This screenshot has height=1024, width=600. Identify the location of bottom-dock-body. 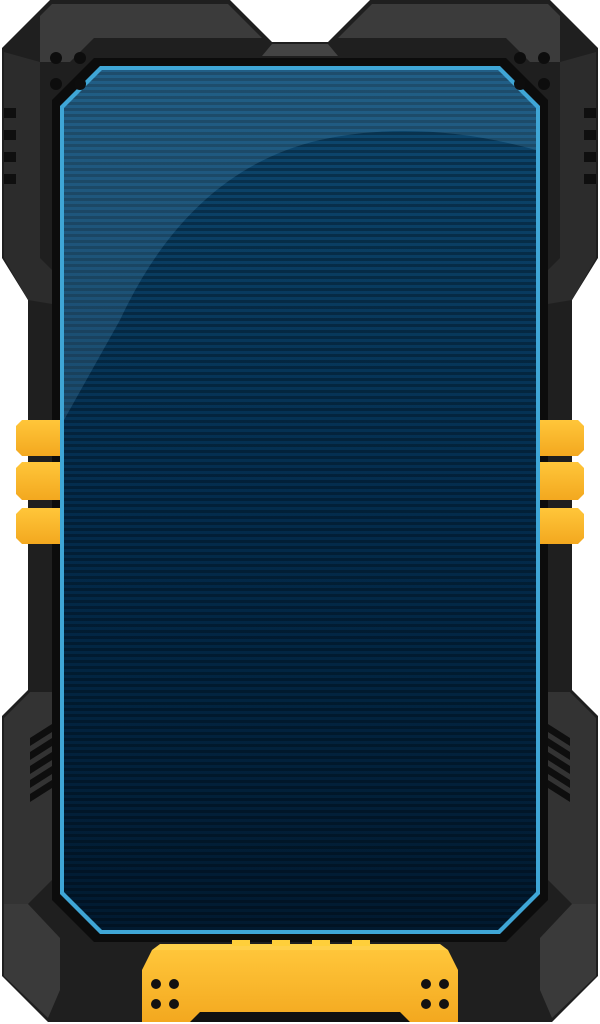
(300, 986).